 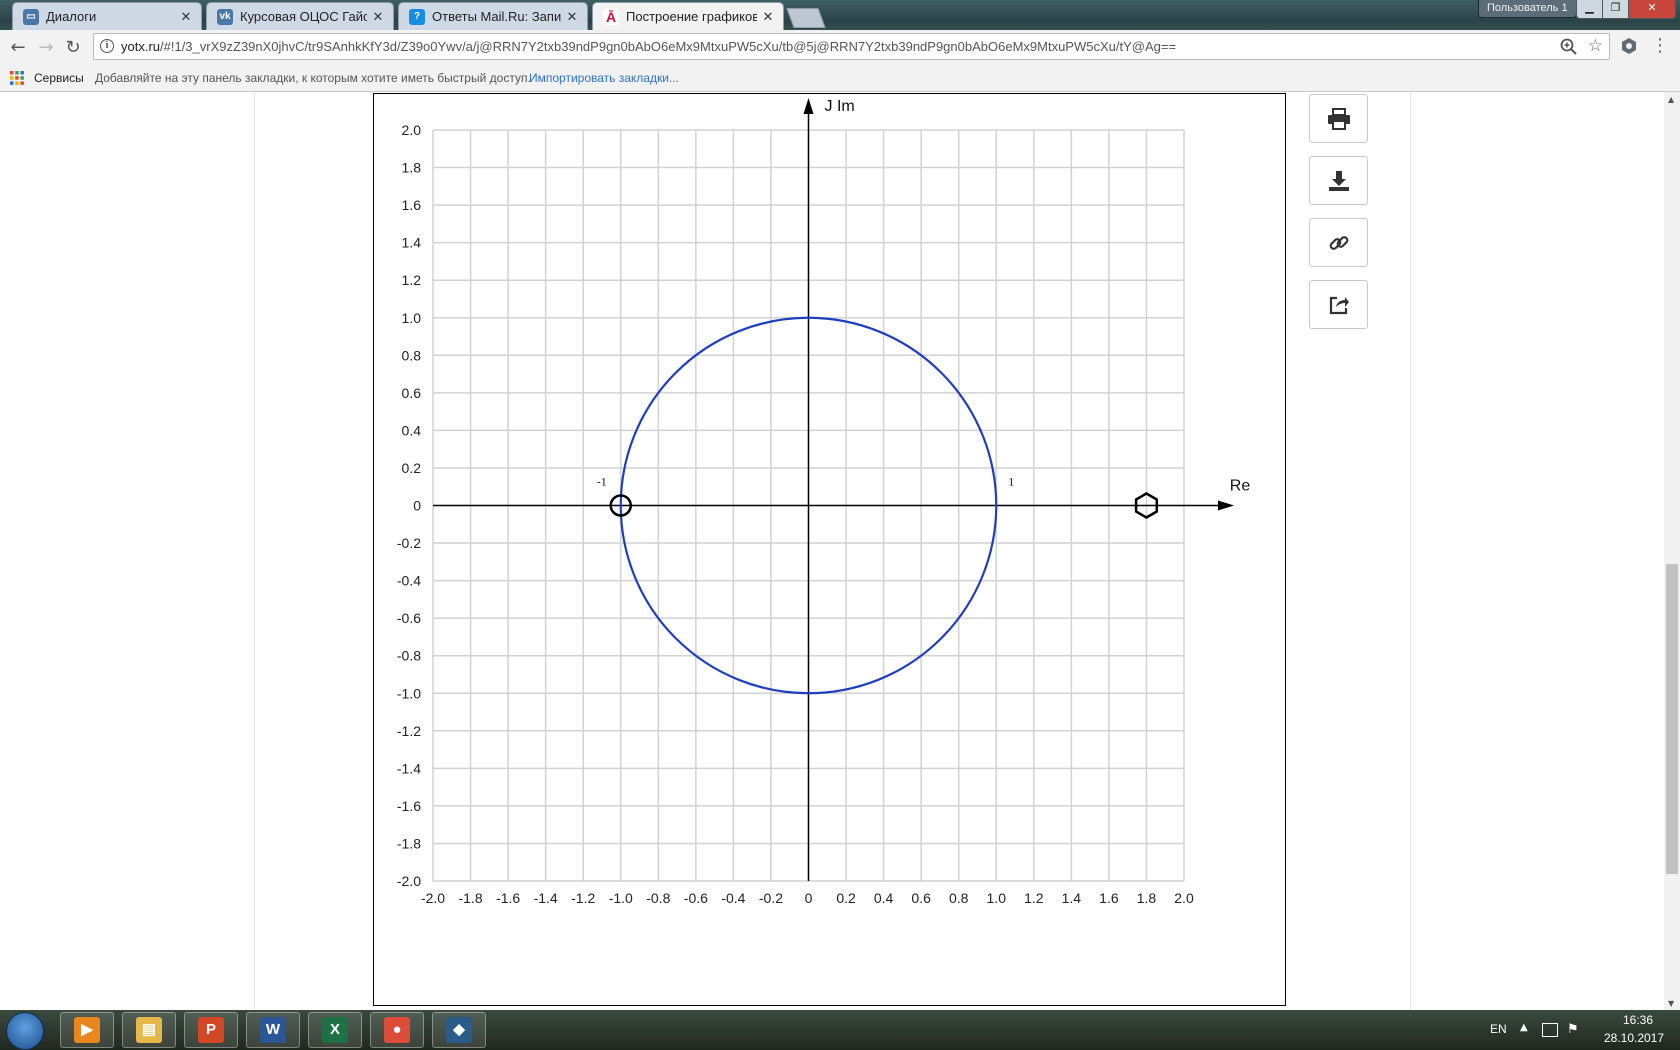 I want to click on excel-icon: X, so click(x=335, y=1030).